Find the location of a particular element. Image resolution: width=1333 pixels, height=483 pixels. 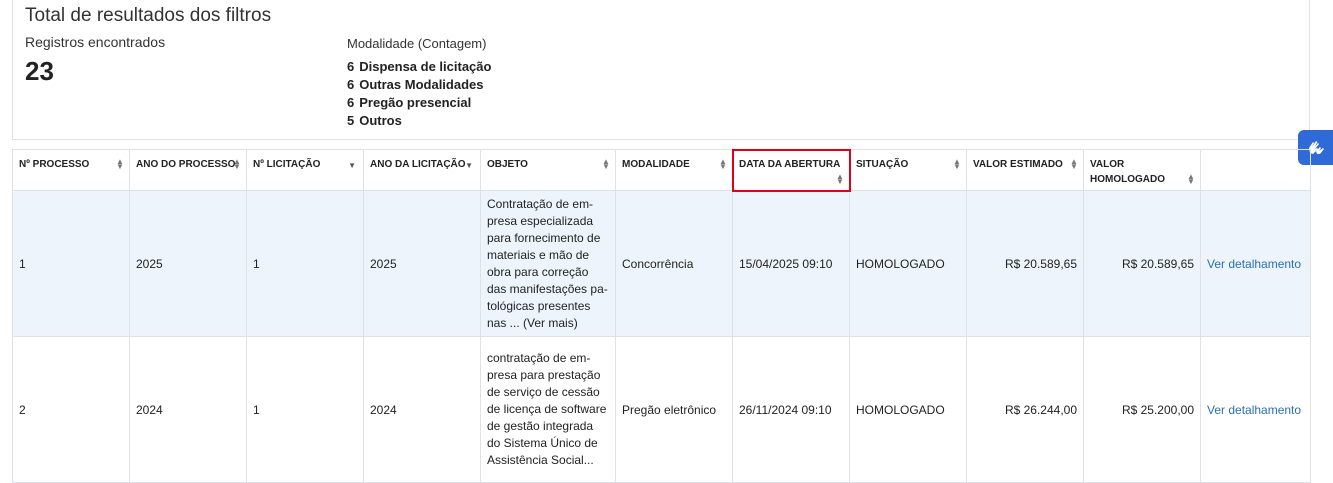

objeto-line: presa para prestação is located at coordinates (544, 375).